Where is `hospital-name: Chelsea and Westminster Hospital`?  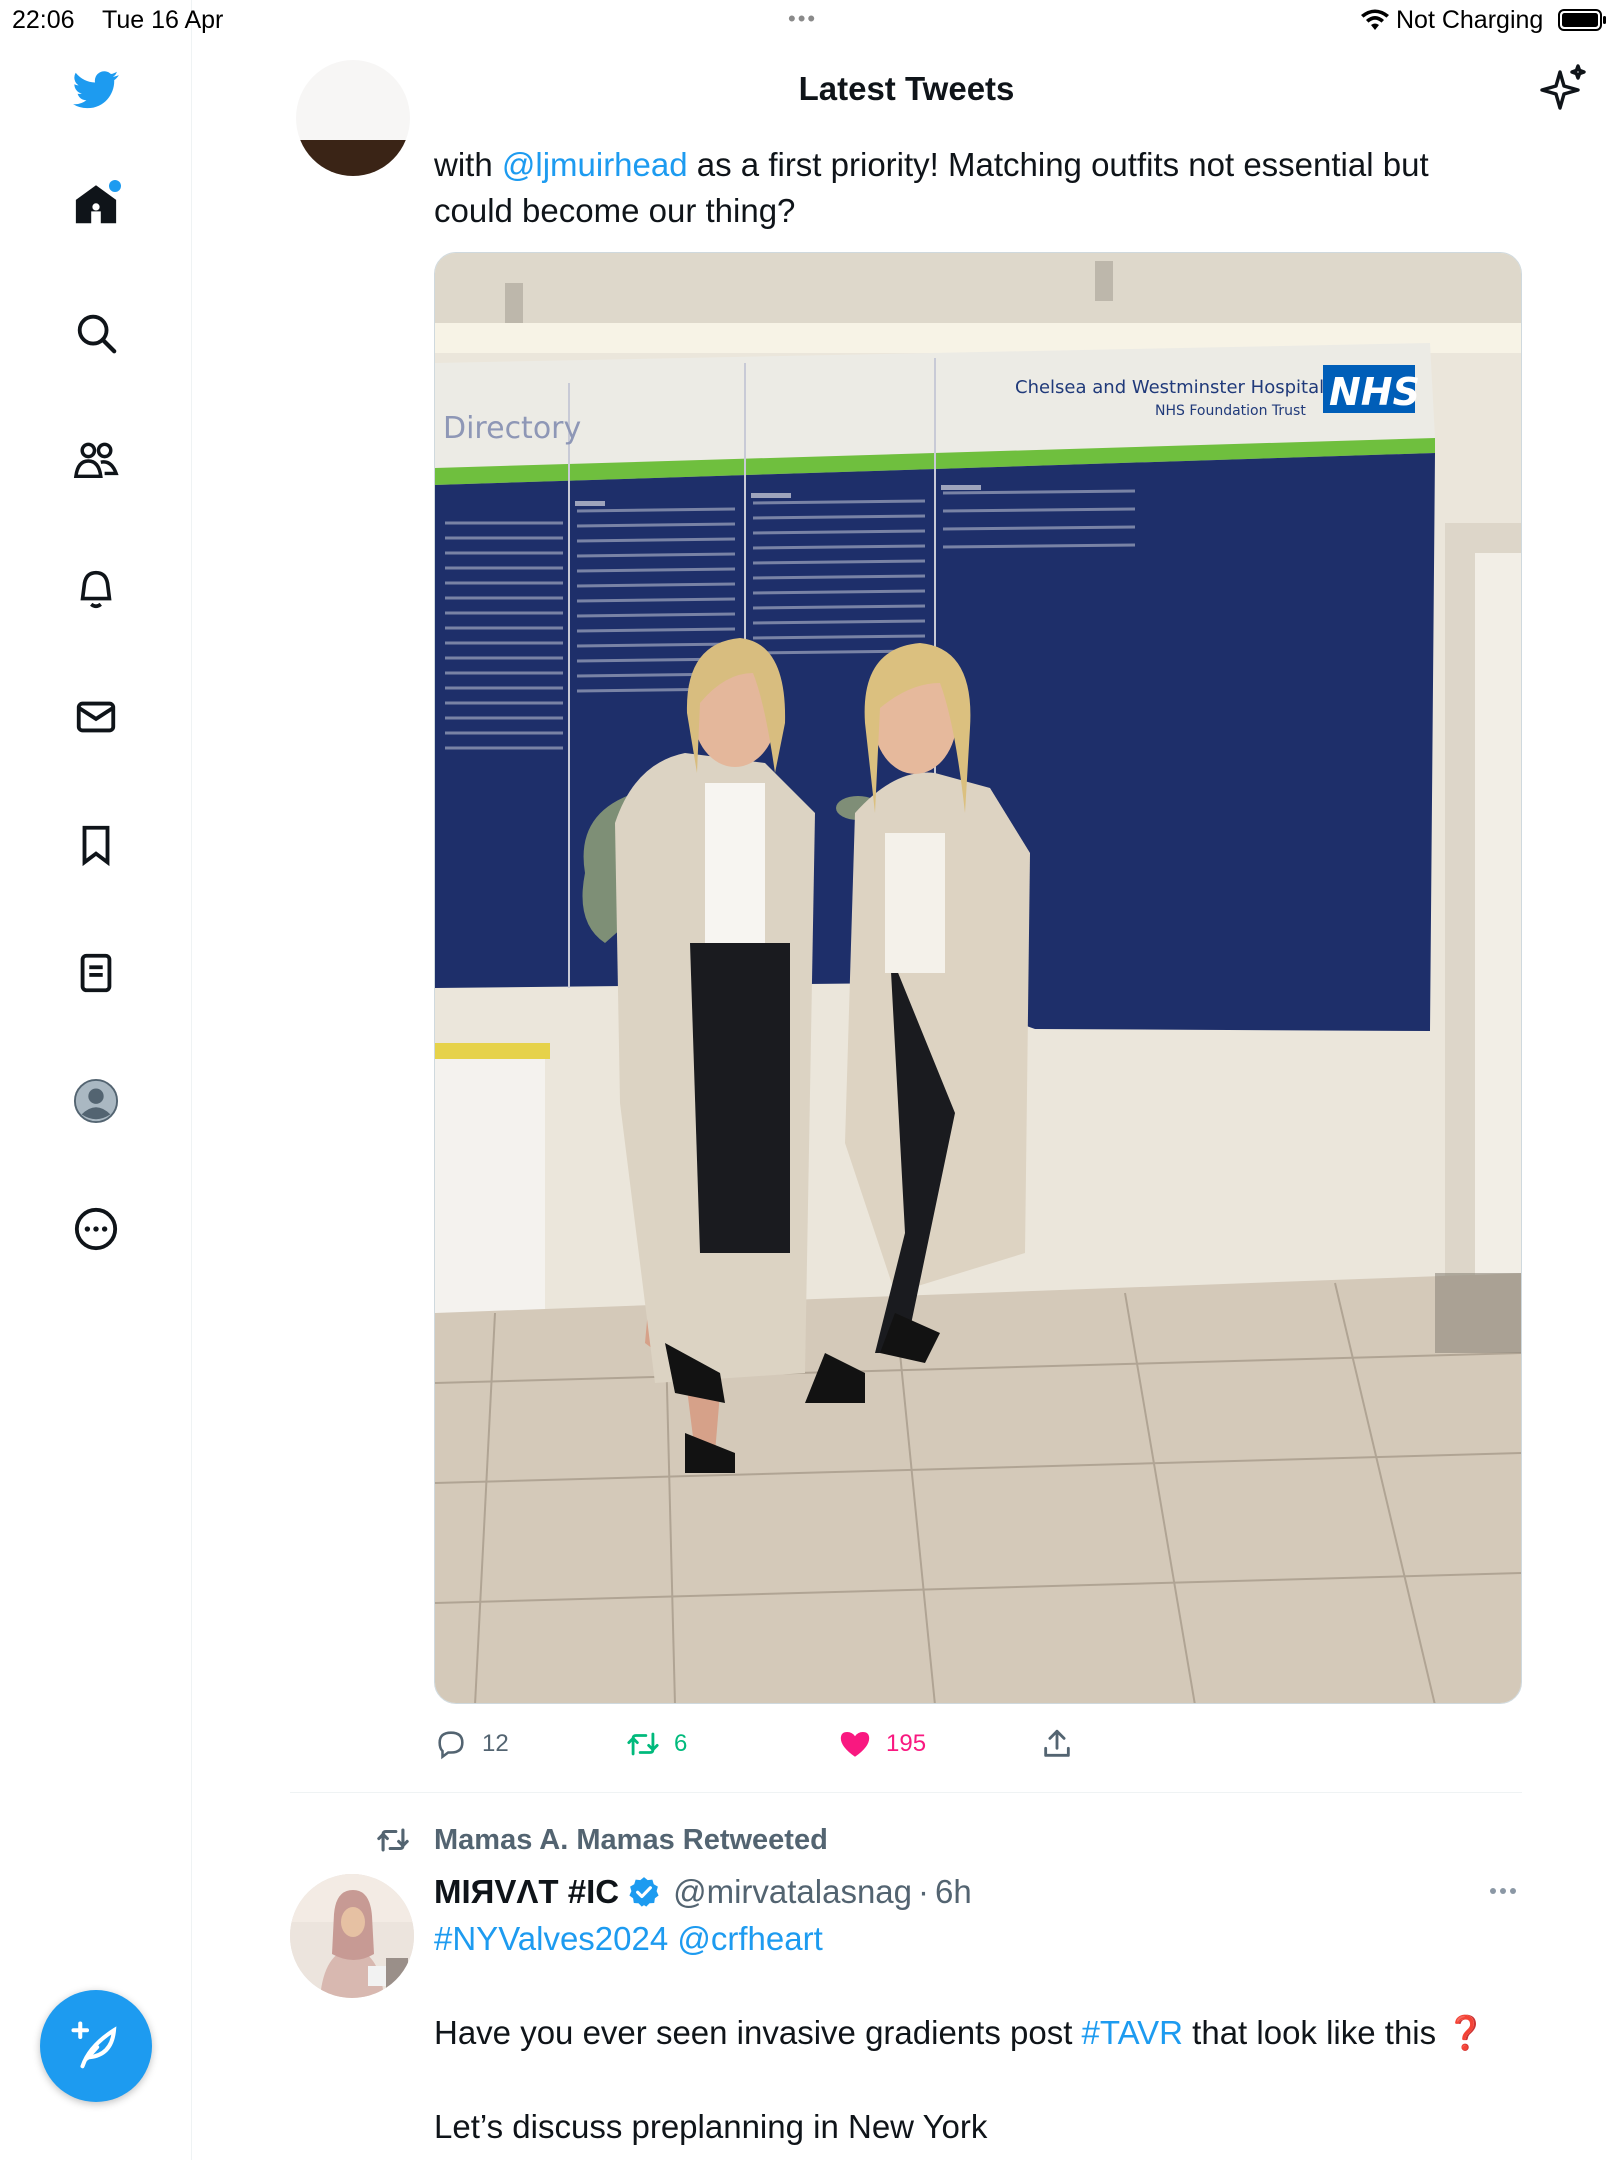
hospital-name: Chelsea and Westminster Hospital is located at coordinates (1169, 387).